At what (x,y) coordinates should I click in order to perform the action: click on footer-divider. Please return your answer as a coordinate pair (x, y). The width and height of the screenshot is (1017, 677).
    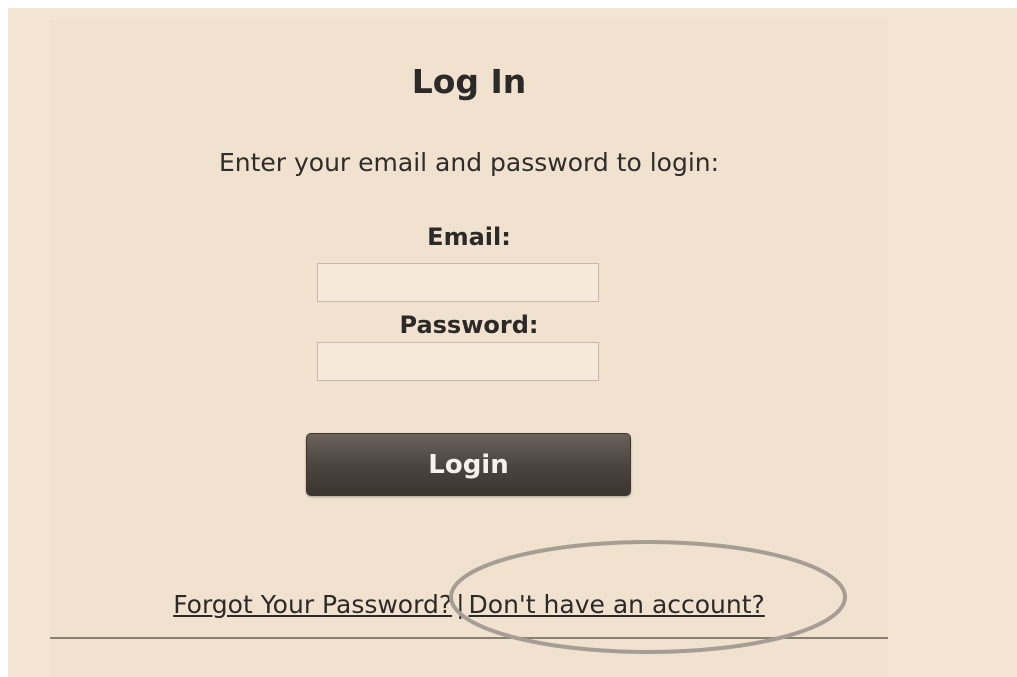
    Looking at the image, I should click on (469, 638).